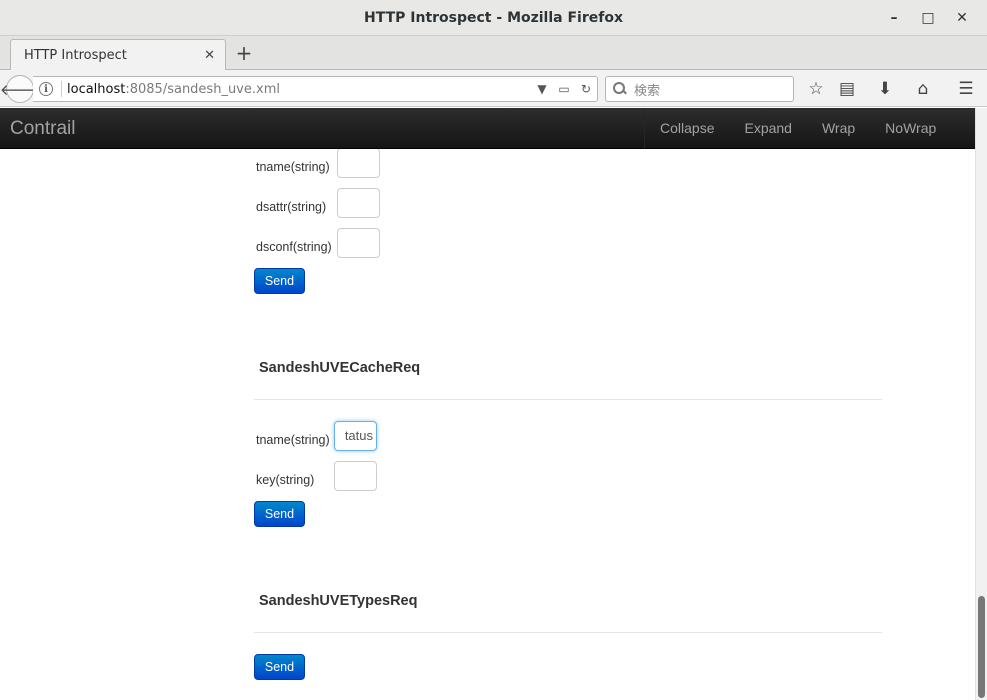 This screenshot has height=700, width=987. Describe the element at coordinates (894, 18) in the screenshot. I see `minimize-icon: –` at that location.